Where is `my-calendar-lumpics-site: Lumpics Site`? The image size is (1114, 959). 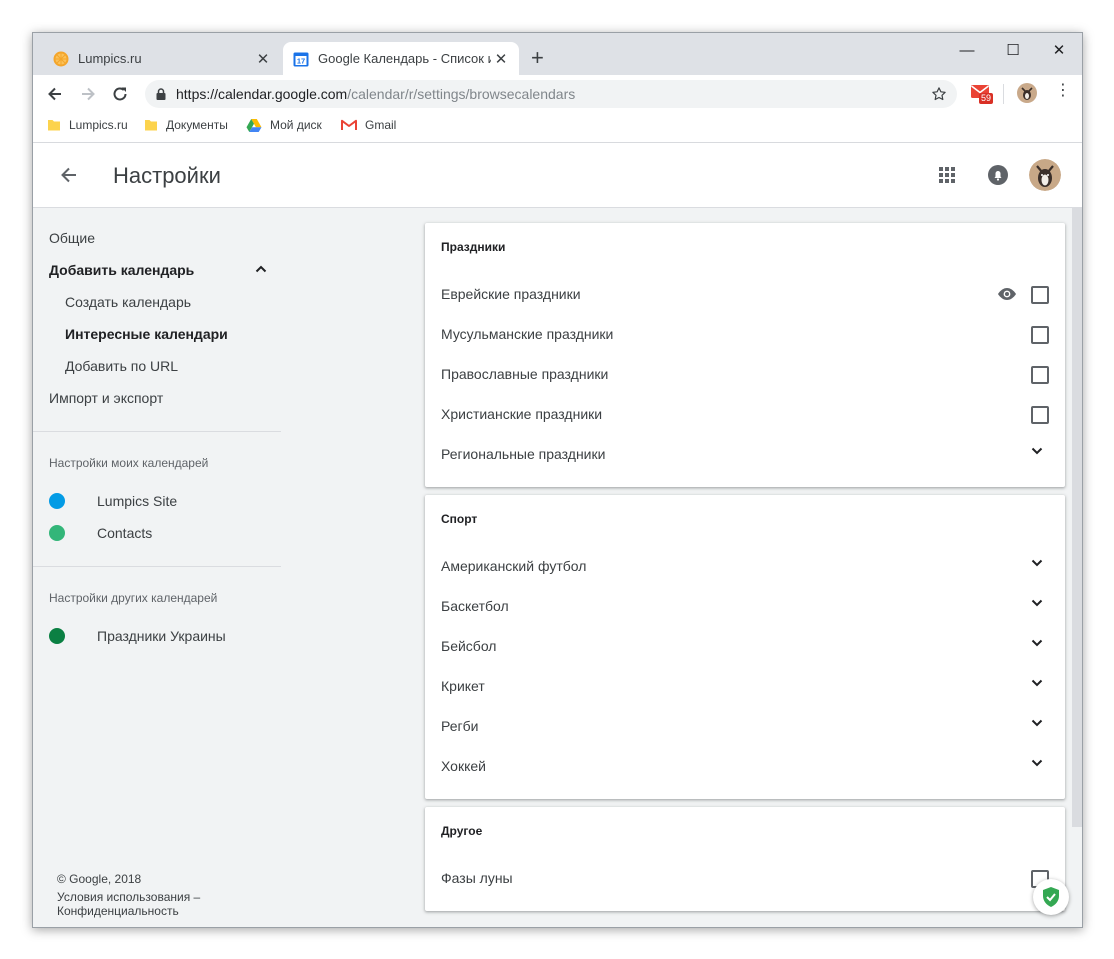
my-calendar-lumpics-site: Lumpics Site is located at coordinates (113, 501).